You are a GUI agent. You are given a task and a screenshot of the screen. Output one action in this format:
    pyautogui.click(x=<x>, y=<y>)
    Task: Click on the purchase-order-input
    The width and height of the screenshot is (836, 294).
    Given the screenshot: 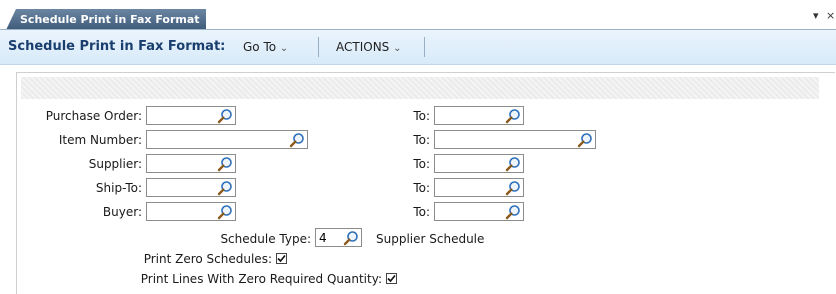 What is the action you would take?
    pyautogui.click(x=183, y=115)
    